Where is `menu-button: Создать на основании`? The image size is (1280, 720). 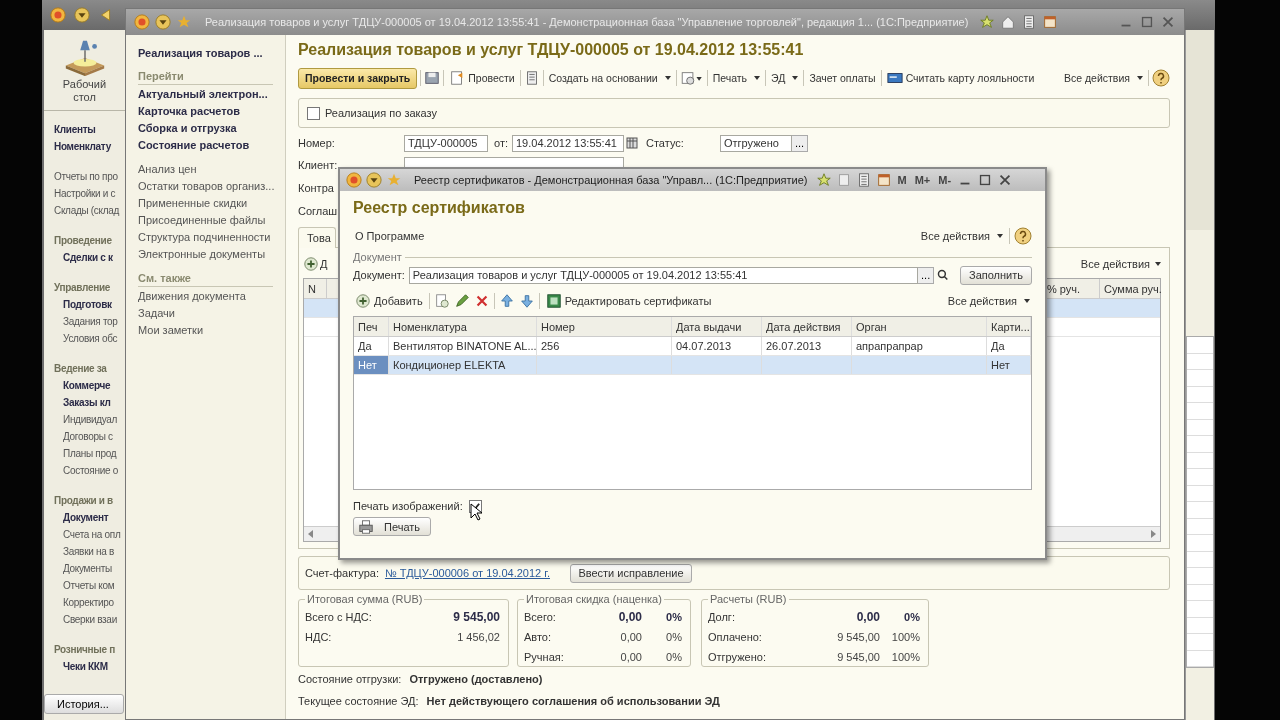 menu-button: Создать на основании is located at coordinates (609, 78).